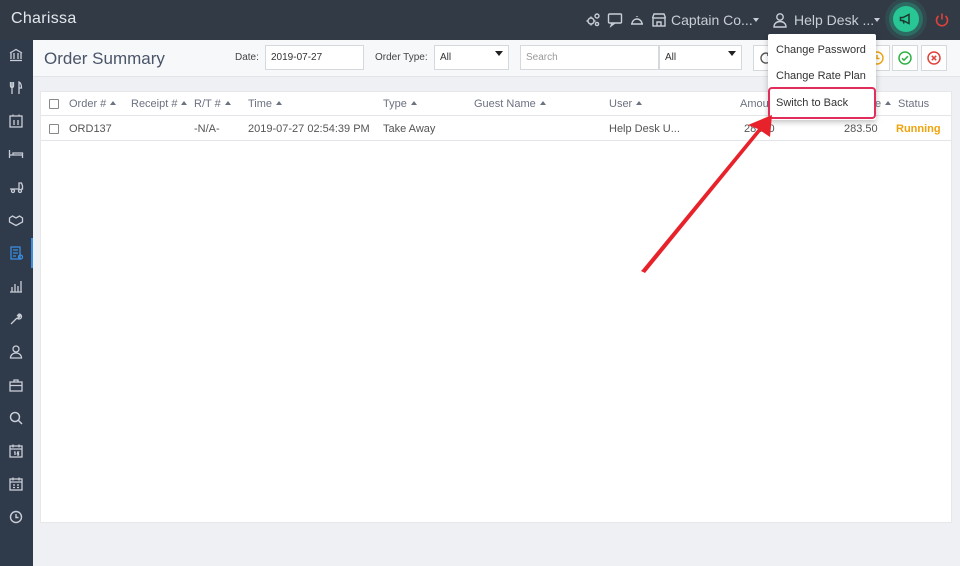 This screenshot has width=960, height=566. I want to click on row-checkbox, so click(54, 129).